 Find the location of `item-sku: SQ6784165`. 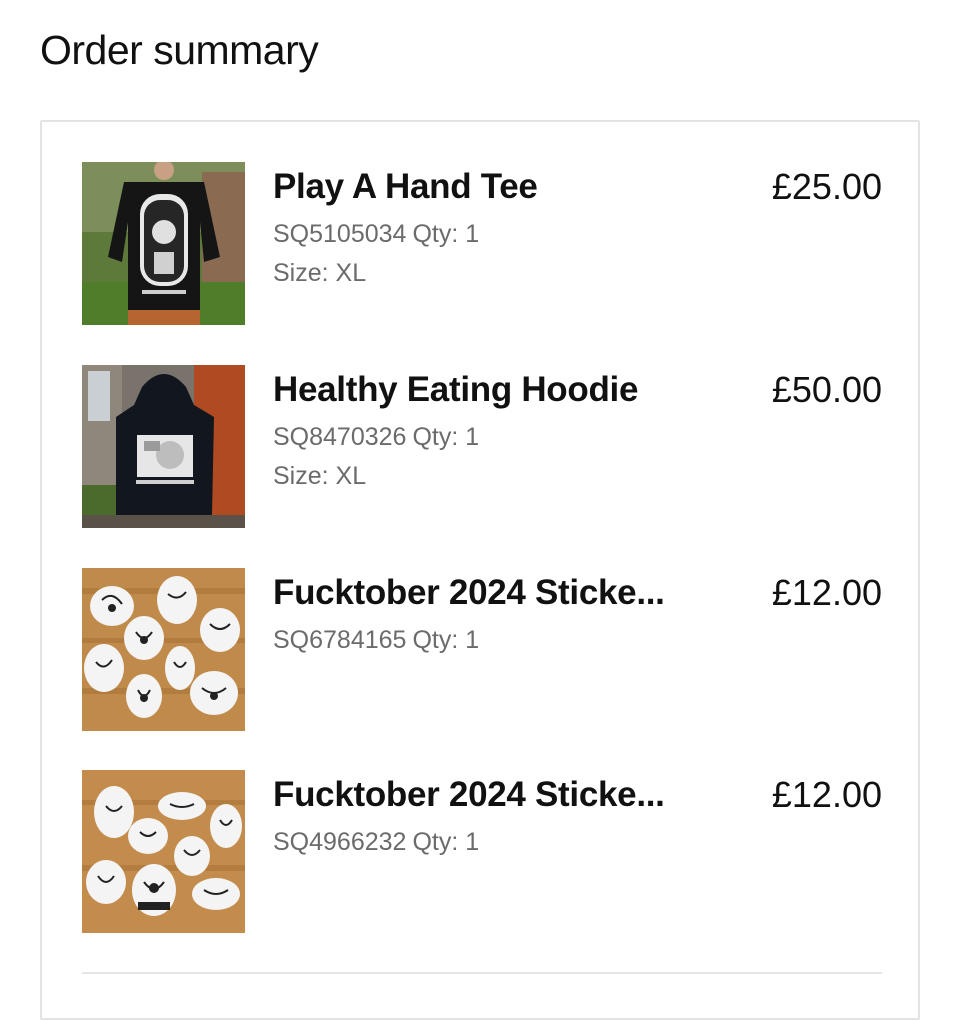

item-sku: SQ6784165 is located at coordinates (340, 640).